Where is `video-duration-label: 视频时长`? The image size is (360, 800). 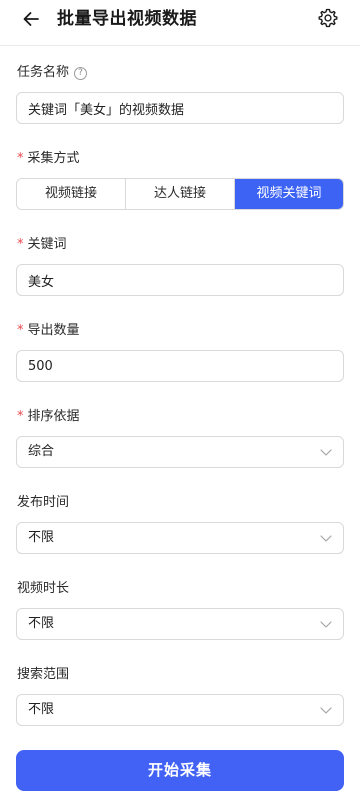 video-duration-label: 视频时长 is located at coordinates (43, 588).